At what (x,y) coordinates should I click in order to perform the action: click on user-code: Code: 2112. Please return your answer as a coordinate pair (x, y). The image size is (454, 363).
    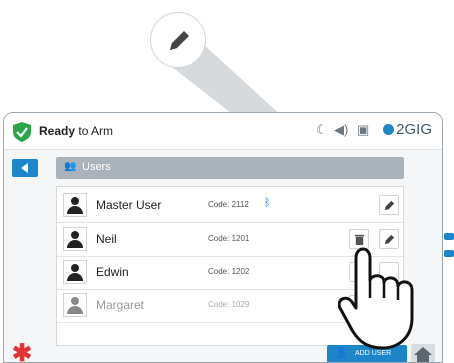
    Looking at the image, I should click on (228, 204).